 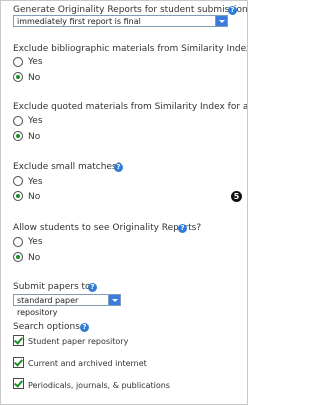 I want to click on periodicals-checkbox, so click(x=18, y=383).